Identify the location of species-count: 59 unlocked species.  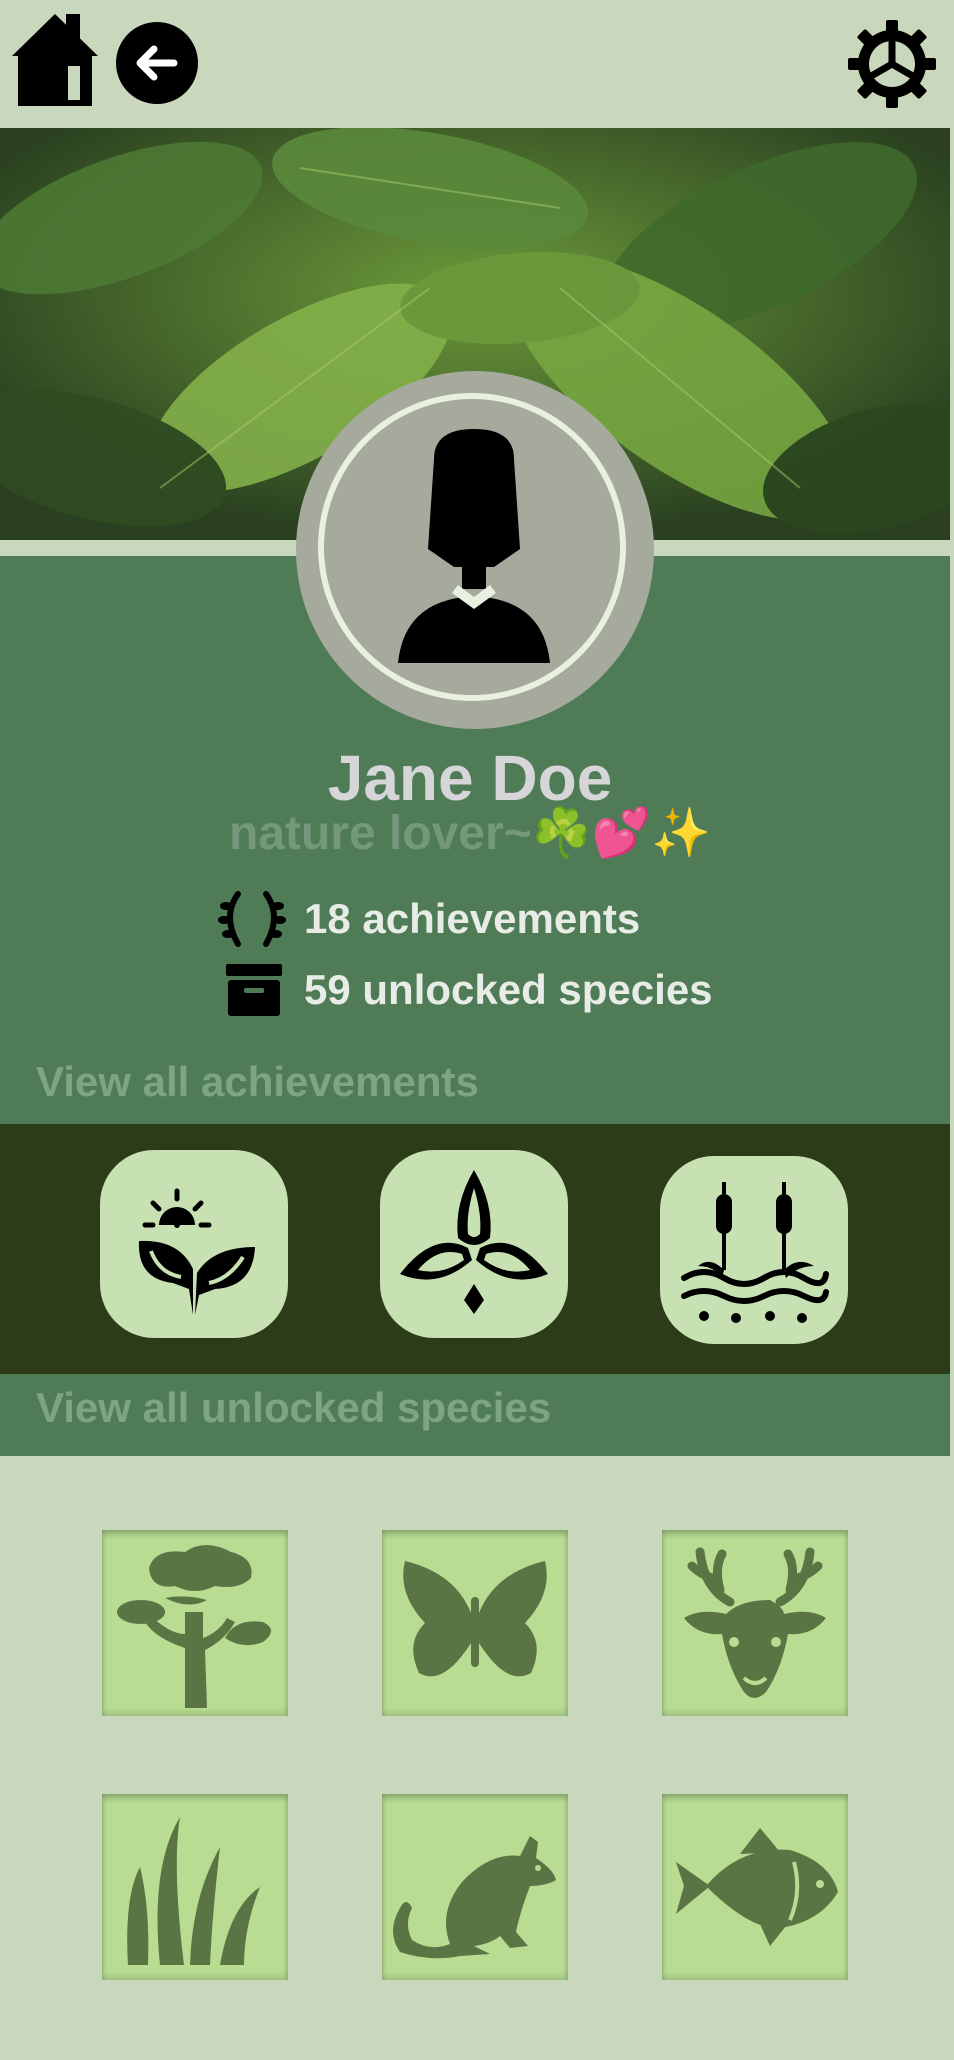
(508, 989).